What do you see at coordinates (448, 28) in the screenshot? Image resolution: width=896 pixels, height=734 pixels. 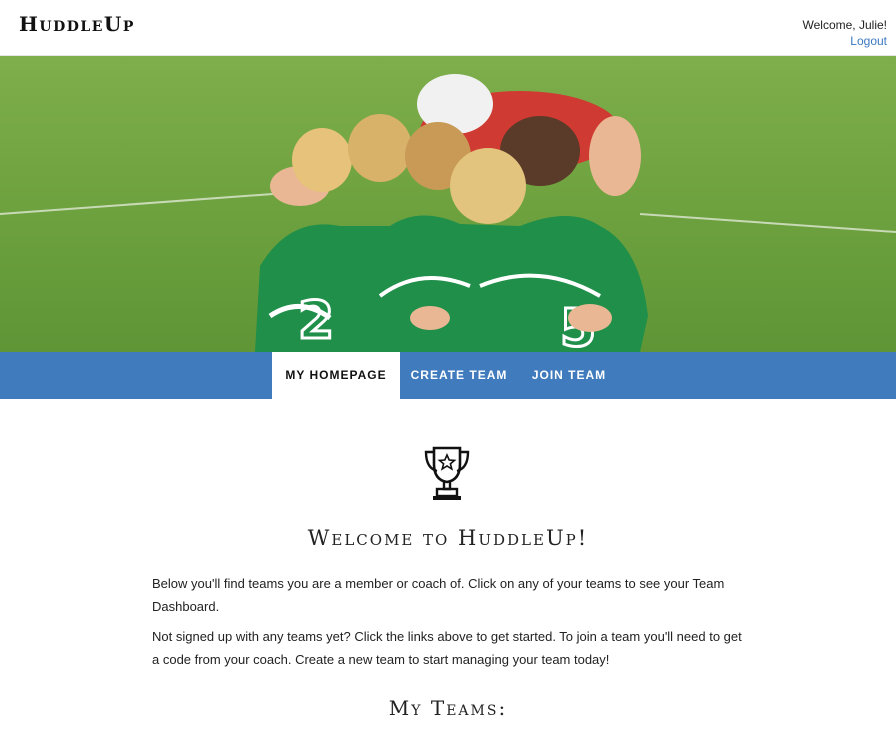 I see `site-header: HuddleUp Welcome, Julie! Logout` at bounding box center [448, 28].